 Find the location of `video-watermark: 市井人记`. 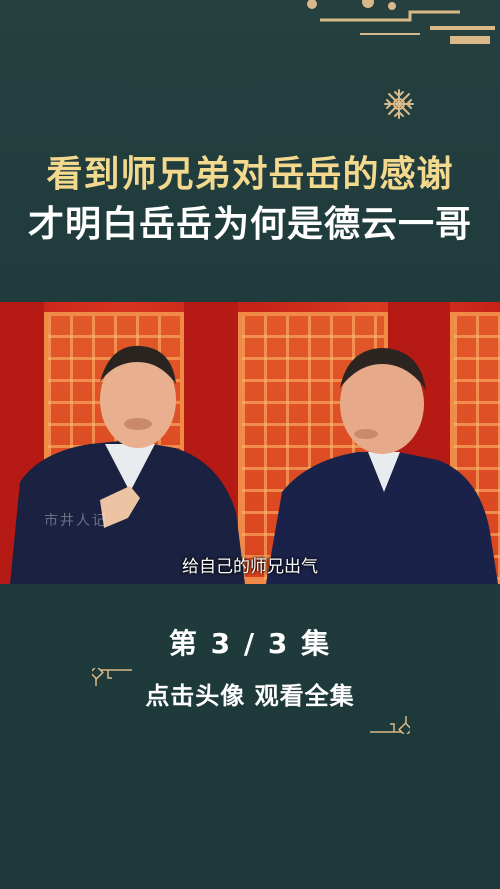

video-watermark: 市井人记 is located at coordinates (76, 521).